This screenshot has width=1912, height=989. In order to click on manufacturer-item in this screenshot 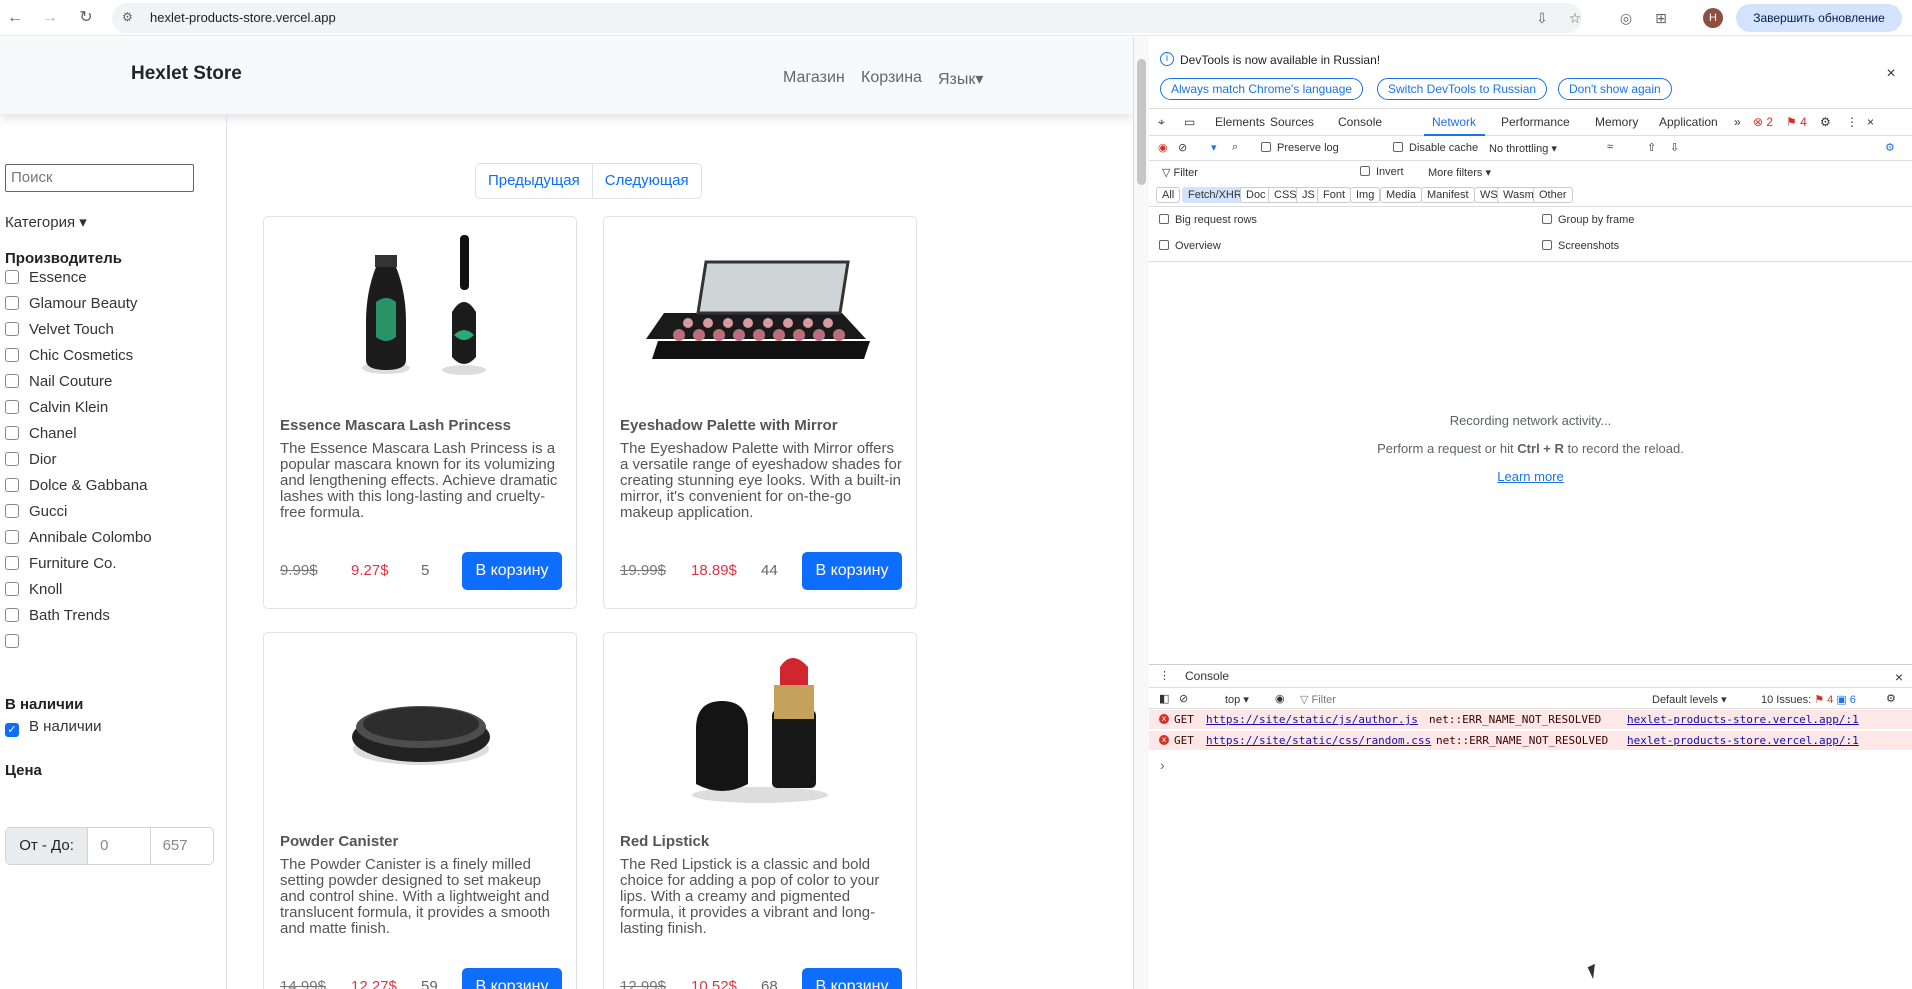, I will do `click(17, 643)`.